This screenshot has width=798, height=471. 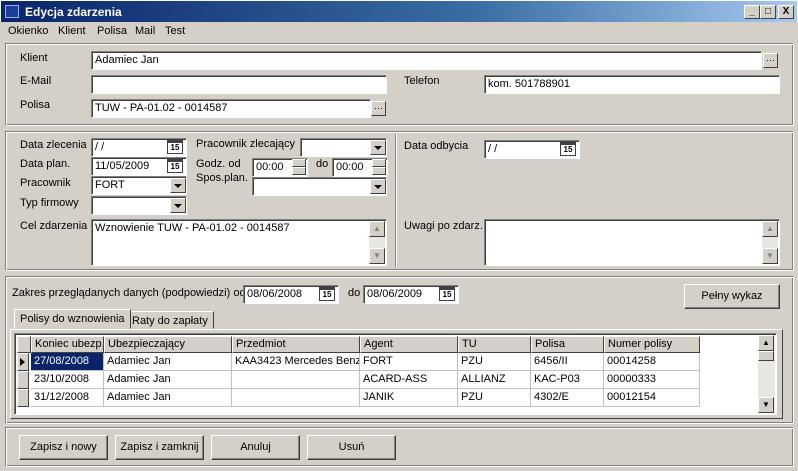 What do you see at coordinates (436, 146) in the screenshot?
I see `data-odbycia-label: Data odbycia` at bounding box center [436, 146].